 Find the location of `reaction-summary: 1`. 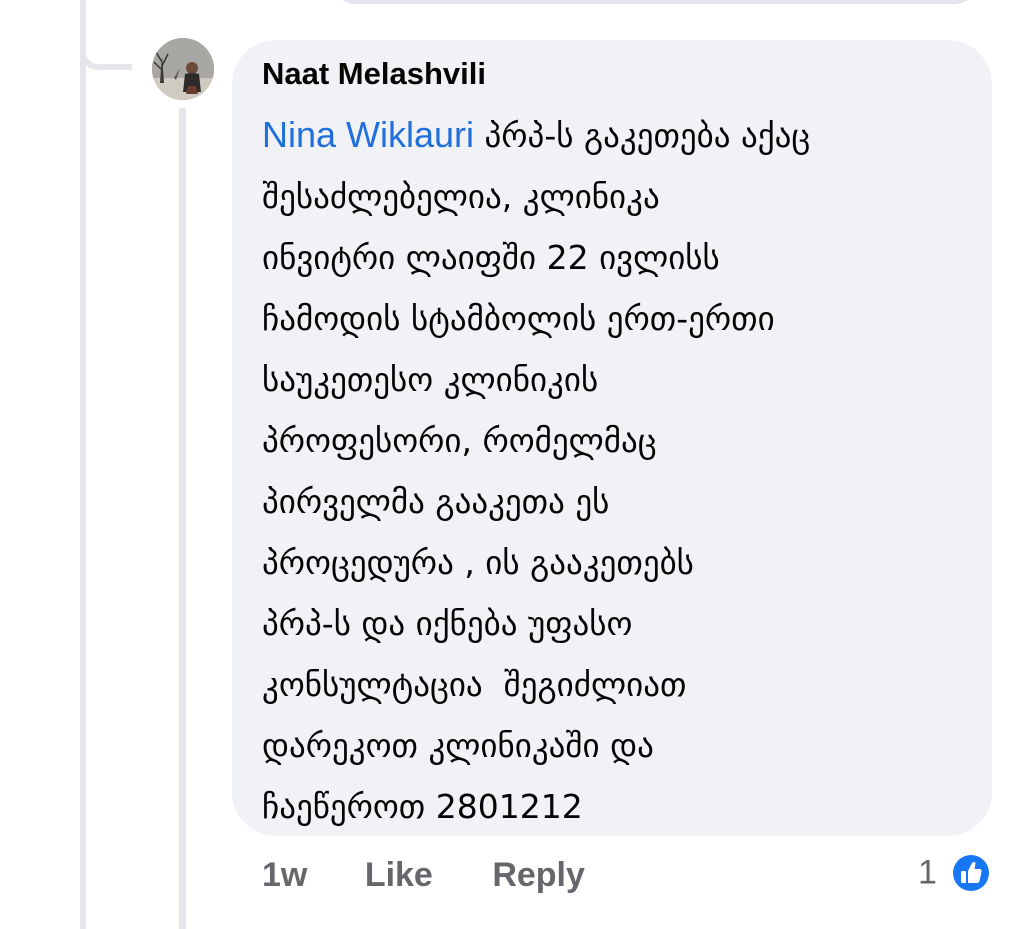

reaction-summary: 1 is located at coordinates (955, 873).